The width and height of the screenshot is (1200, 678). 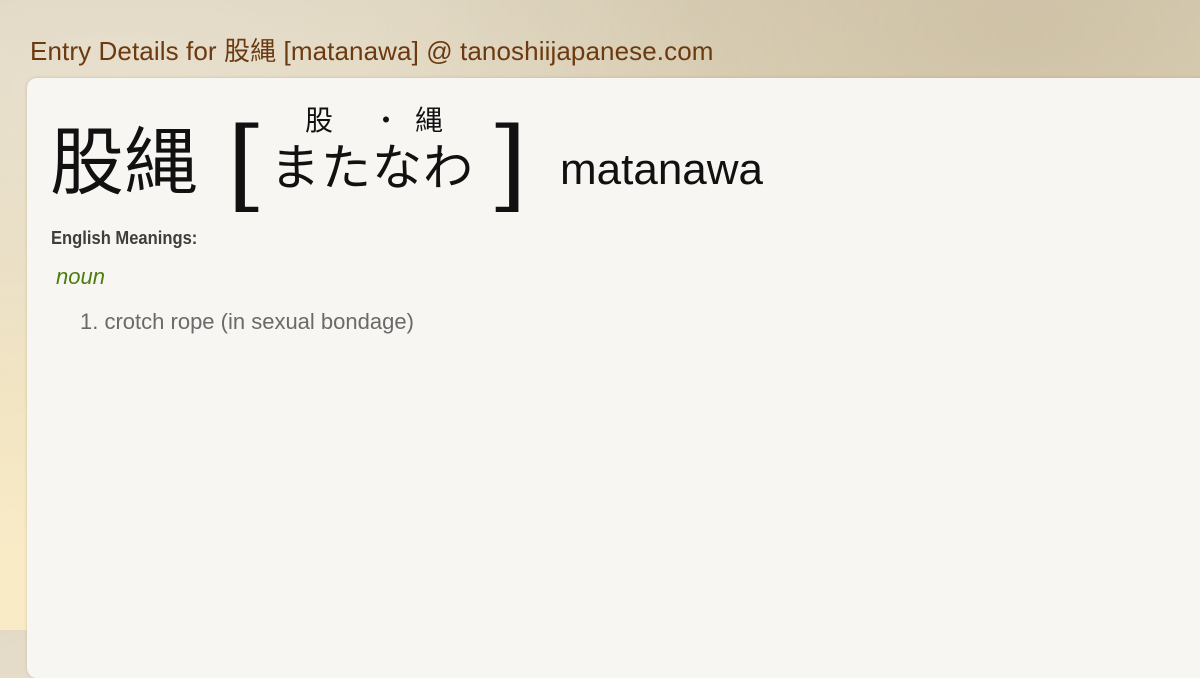 What do you see at coordinates (662, 169) in the screenshot?
I see `entry-romaji: matanawa` at bounding box center [662, 169].